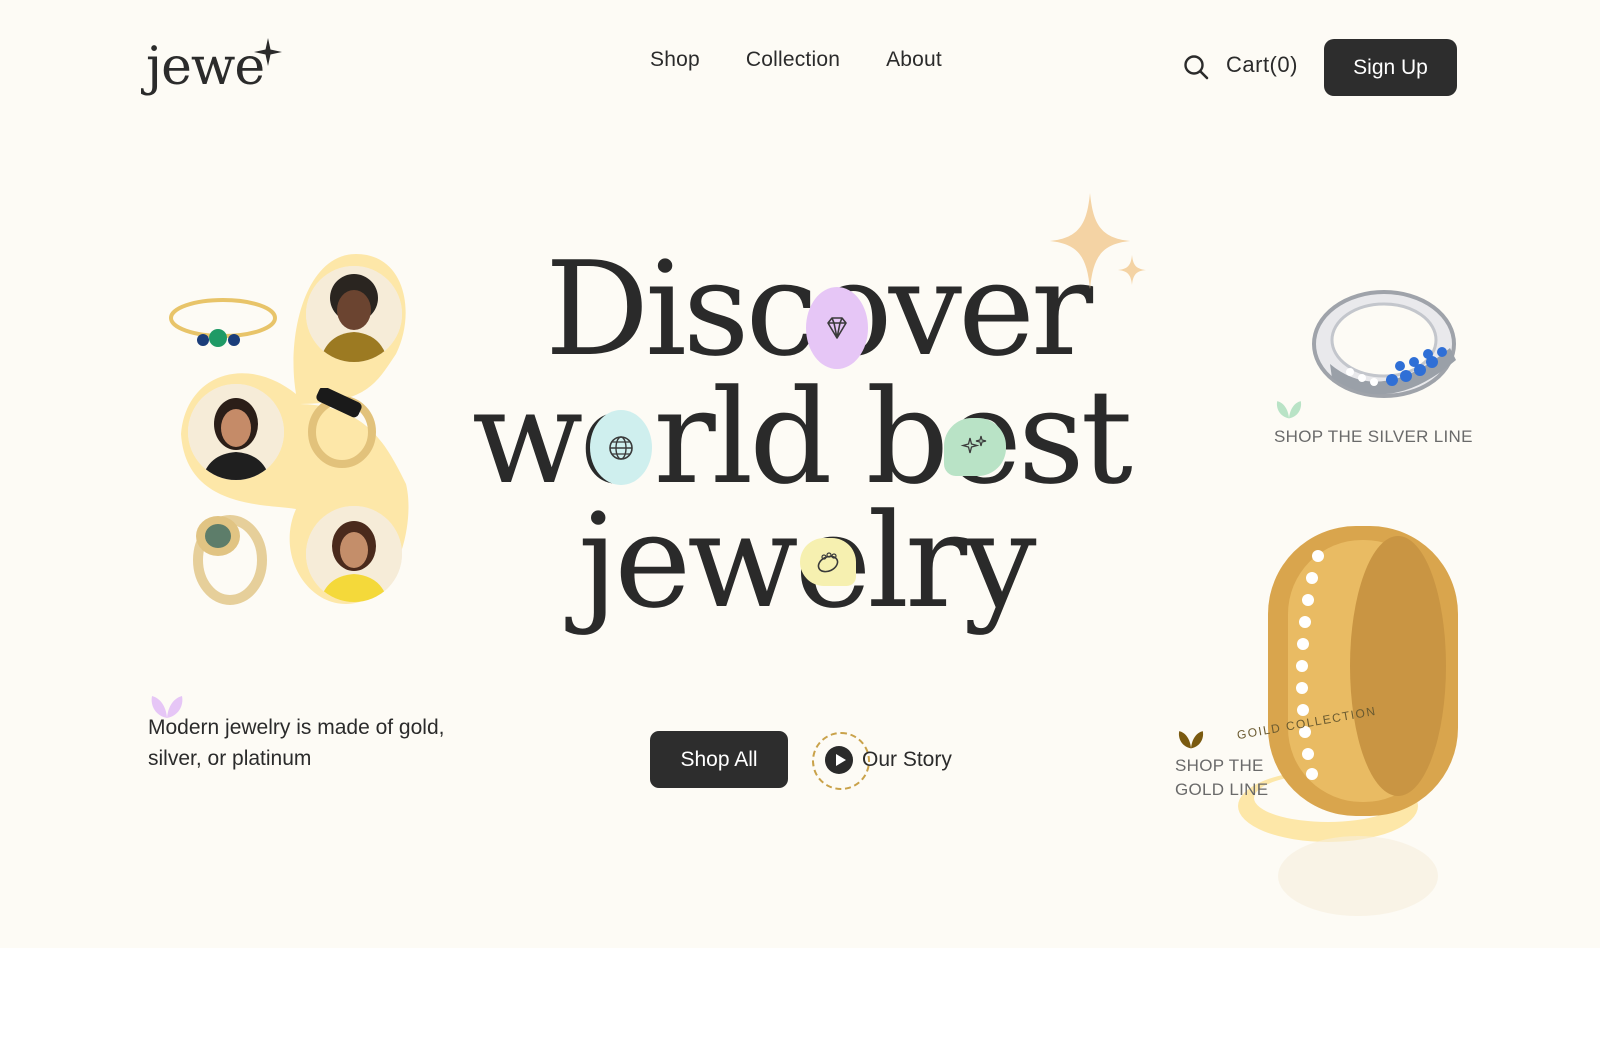 The image size is (1600, 1060). I want to click on globe-badge, so click(621, 447).